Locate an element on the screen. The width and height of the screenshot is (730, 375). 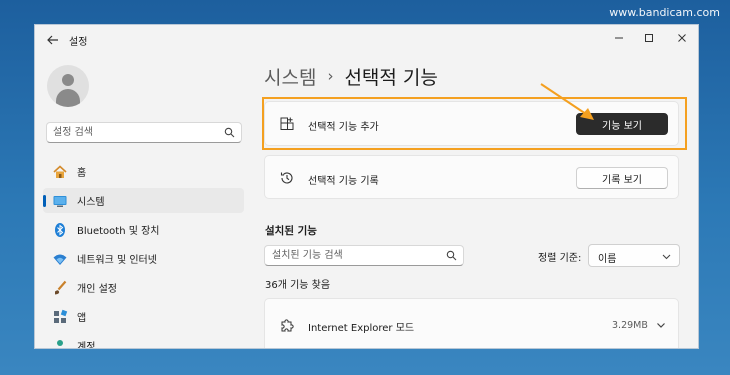
account-icon is located at coordinates (60, 343).